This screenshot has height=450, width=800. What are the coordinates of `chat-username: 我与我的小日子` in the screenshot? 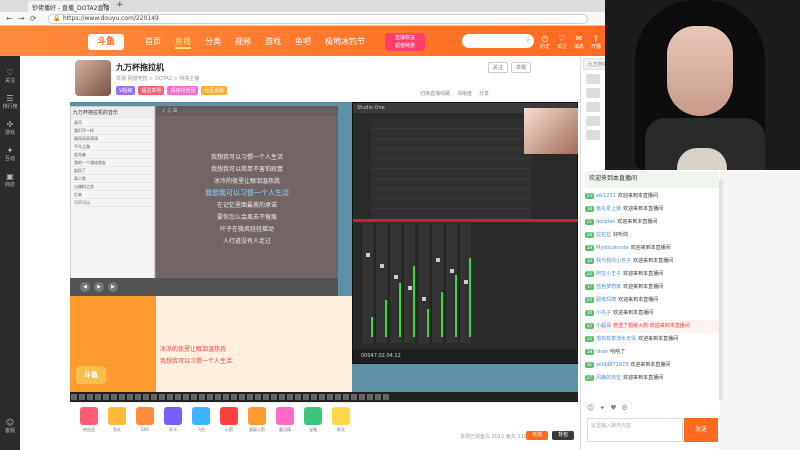 It's located at (613, 261).